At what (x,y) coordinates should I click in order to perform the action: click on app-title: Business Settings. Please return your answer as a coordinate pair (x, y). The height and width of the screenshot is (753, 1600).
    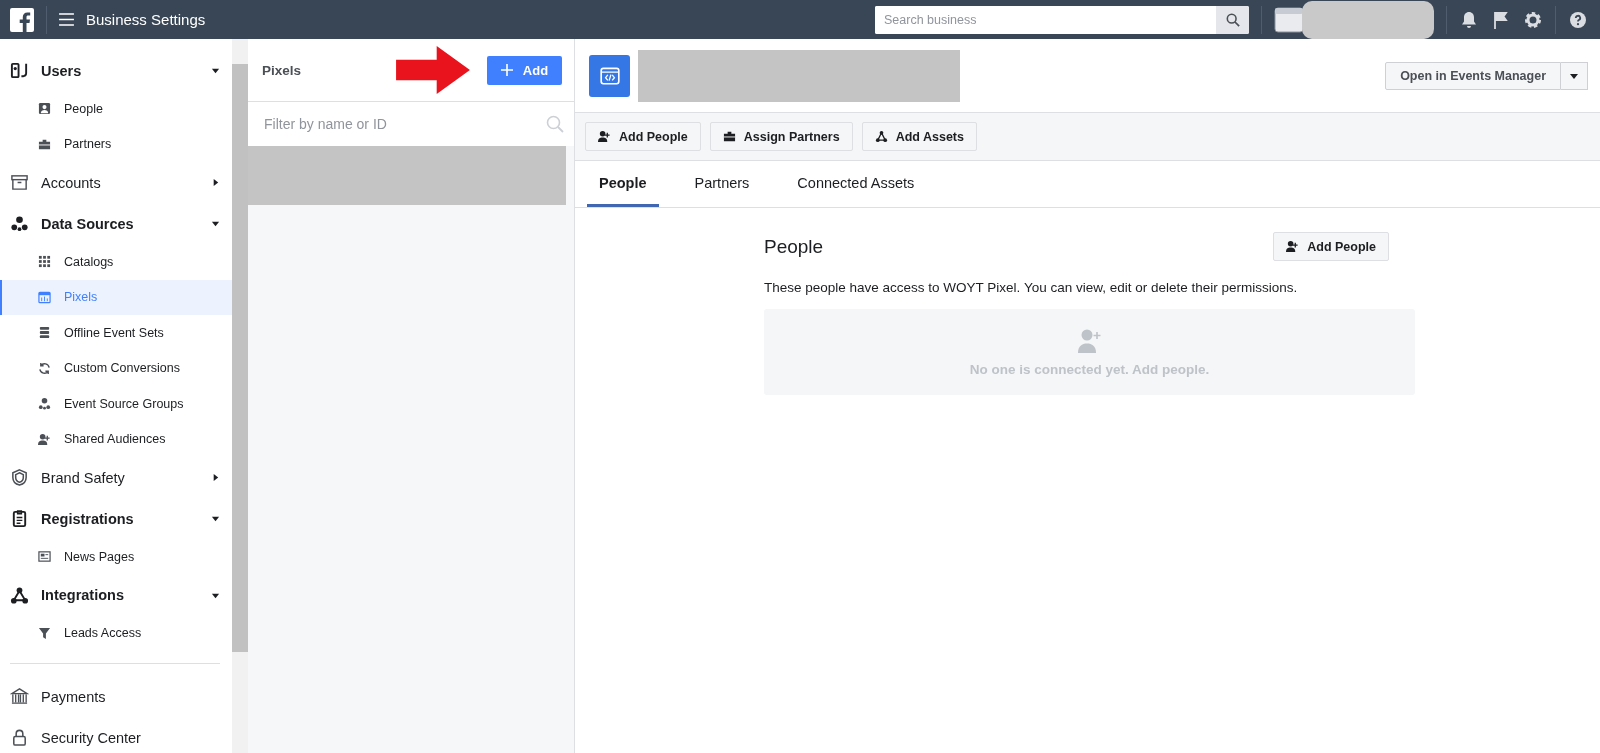
    Looking at the image, I should click on (146, 19).